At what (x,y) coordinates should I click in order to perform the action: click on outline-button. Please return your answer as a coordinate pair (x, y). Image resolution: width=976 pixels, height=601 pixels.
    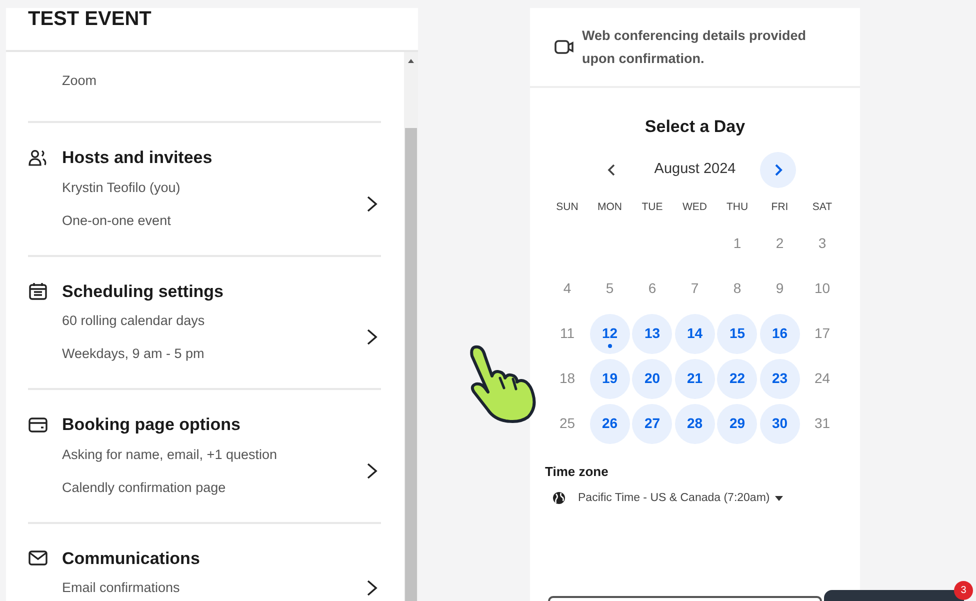
    Looking at the image, I should click on (685, 598).